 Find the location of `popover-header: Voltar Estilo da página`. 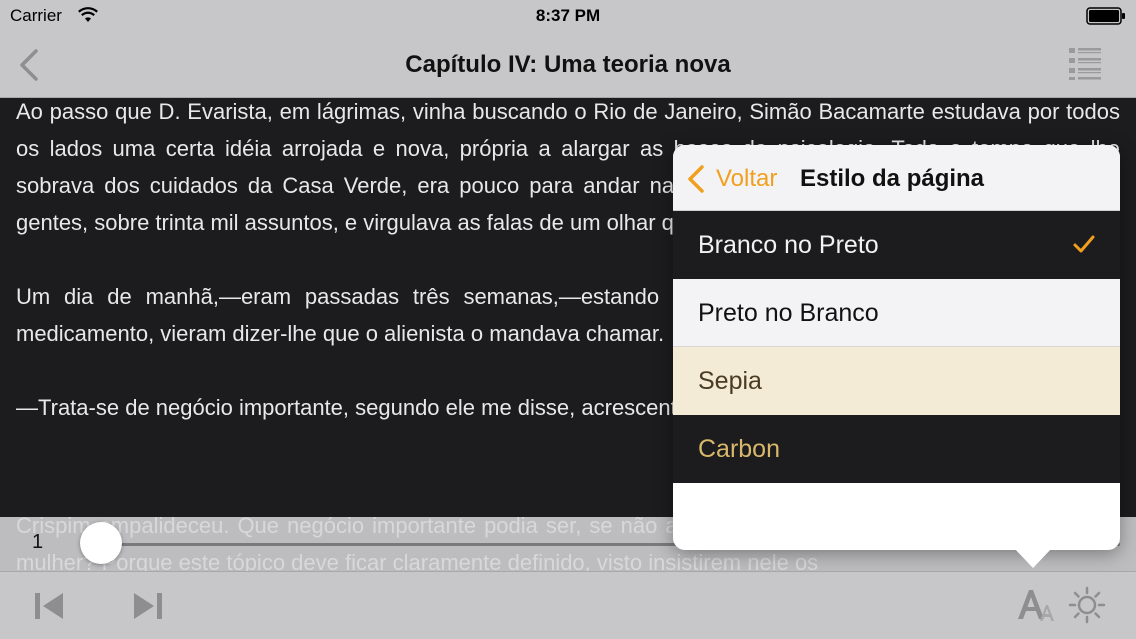

popover-header: Voltar Estilo da página is located at coordinates (896, 178).